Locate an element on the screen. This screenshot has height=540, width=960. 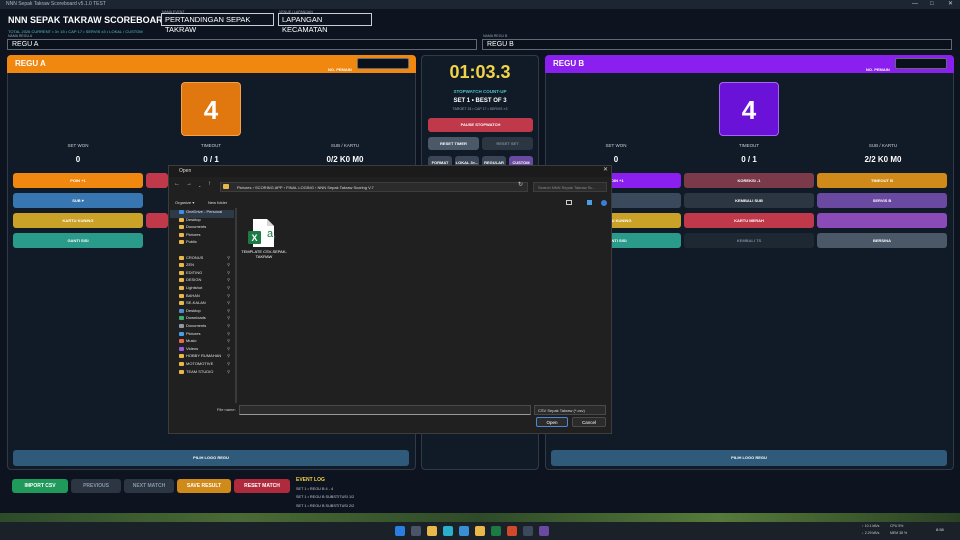
team-b-serve-button: SERVIS B is located at coordinates (882, 200).